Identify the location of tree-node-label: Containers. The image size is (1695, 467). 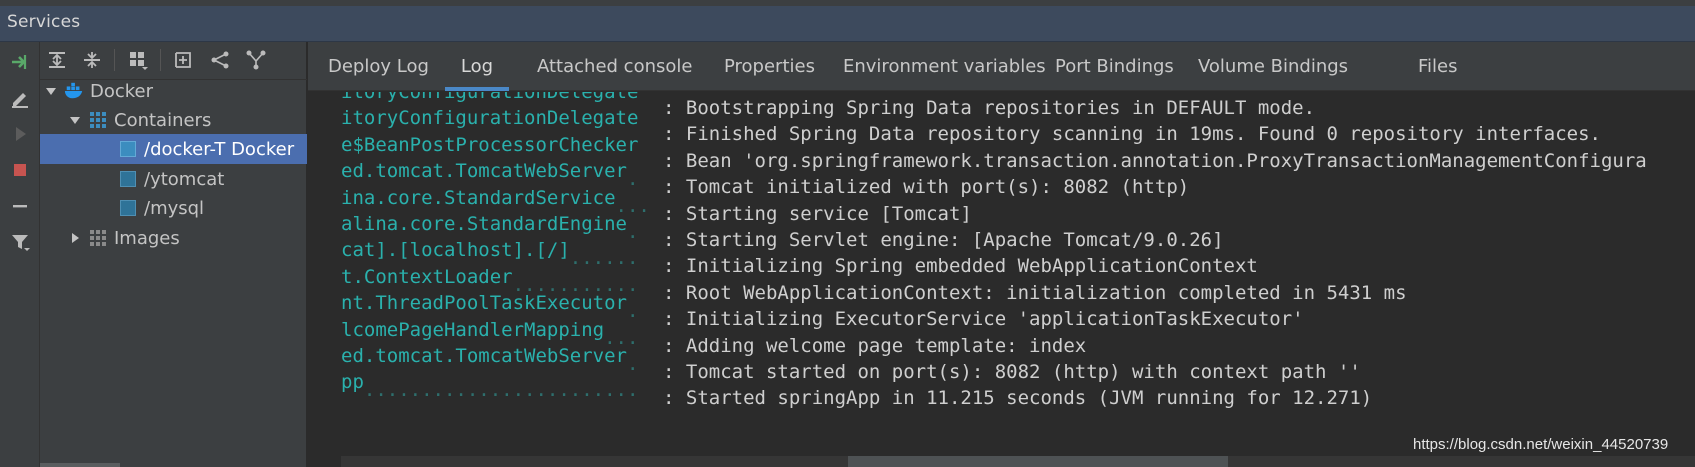
(163, 120).